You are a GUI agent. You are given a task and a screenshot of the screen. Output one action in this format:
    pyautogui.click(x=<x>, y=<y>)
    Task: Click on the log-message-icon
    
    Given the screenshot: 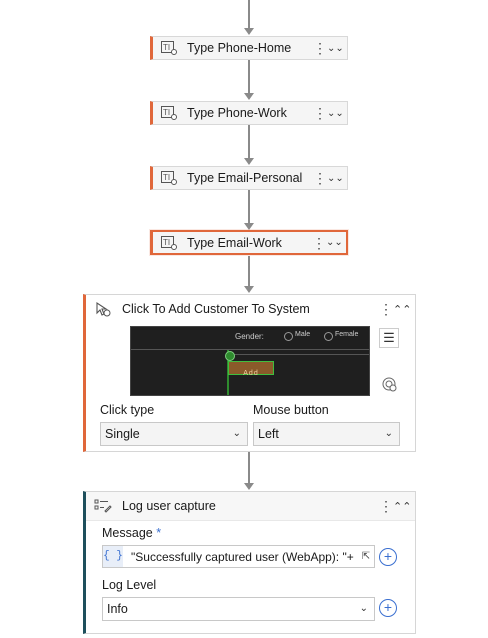 What is the action you would take?
    pyautogui.click(x=103, y=506)
    